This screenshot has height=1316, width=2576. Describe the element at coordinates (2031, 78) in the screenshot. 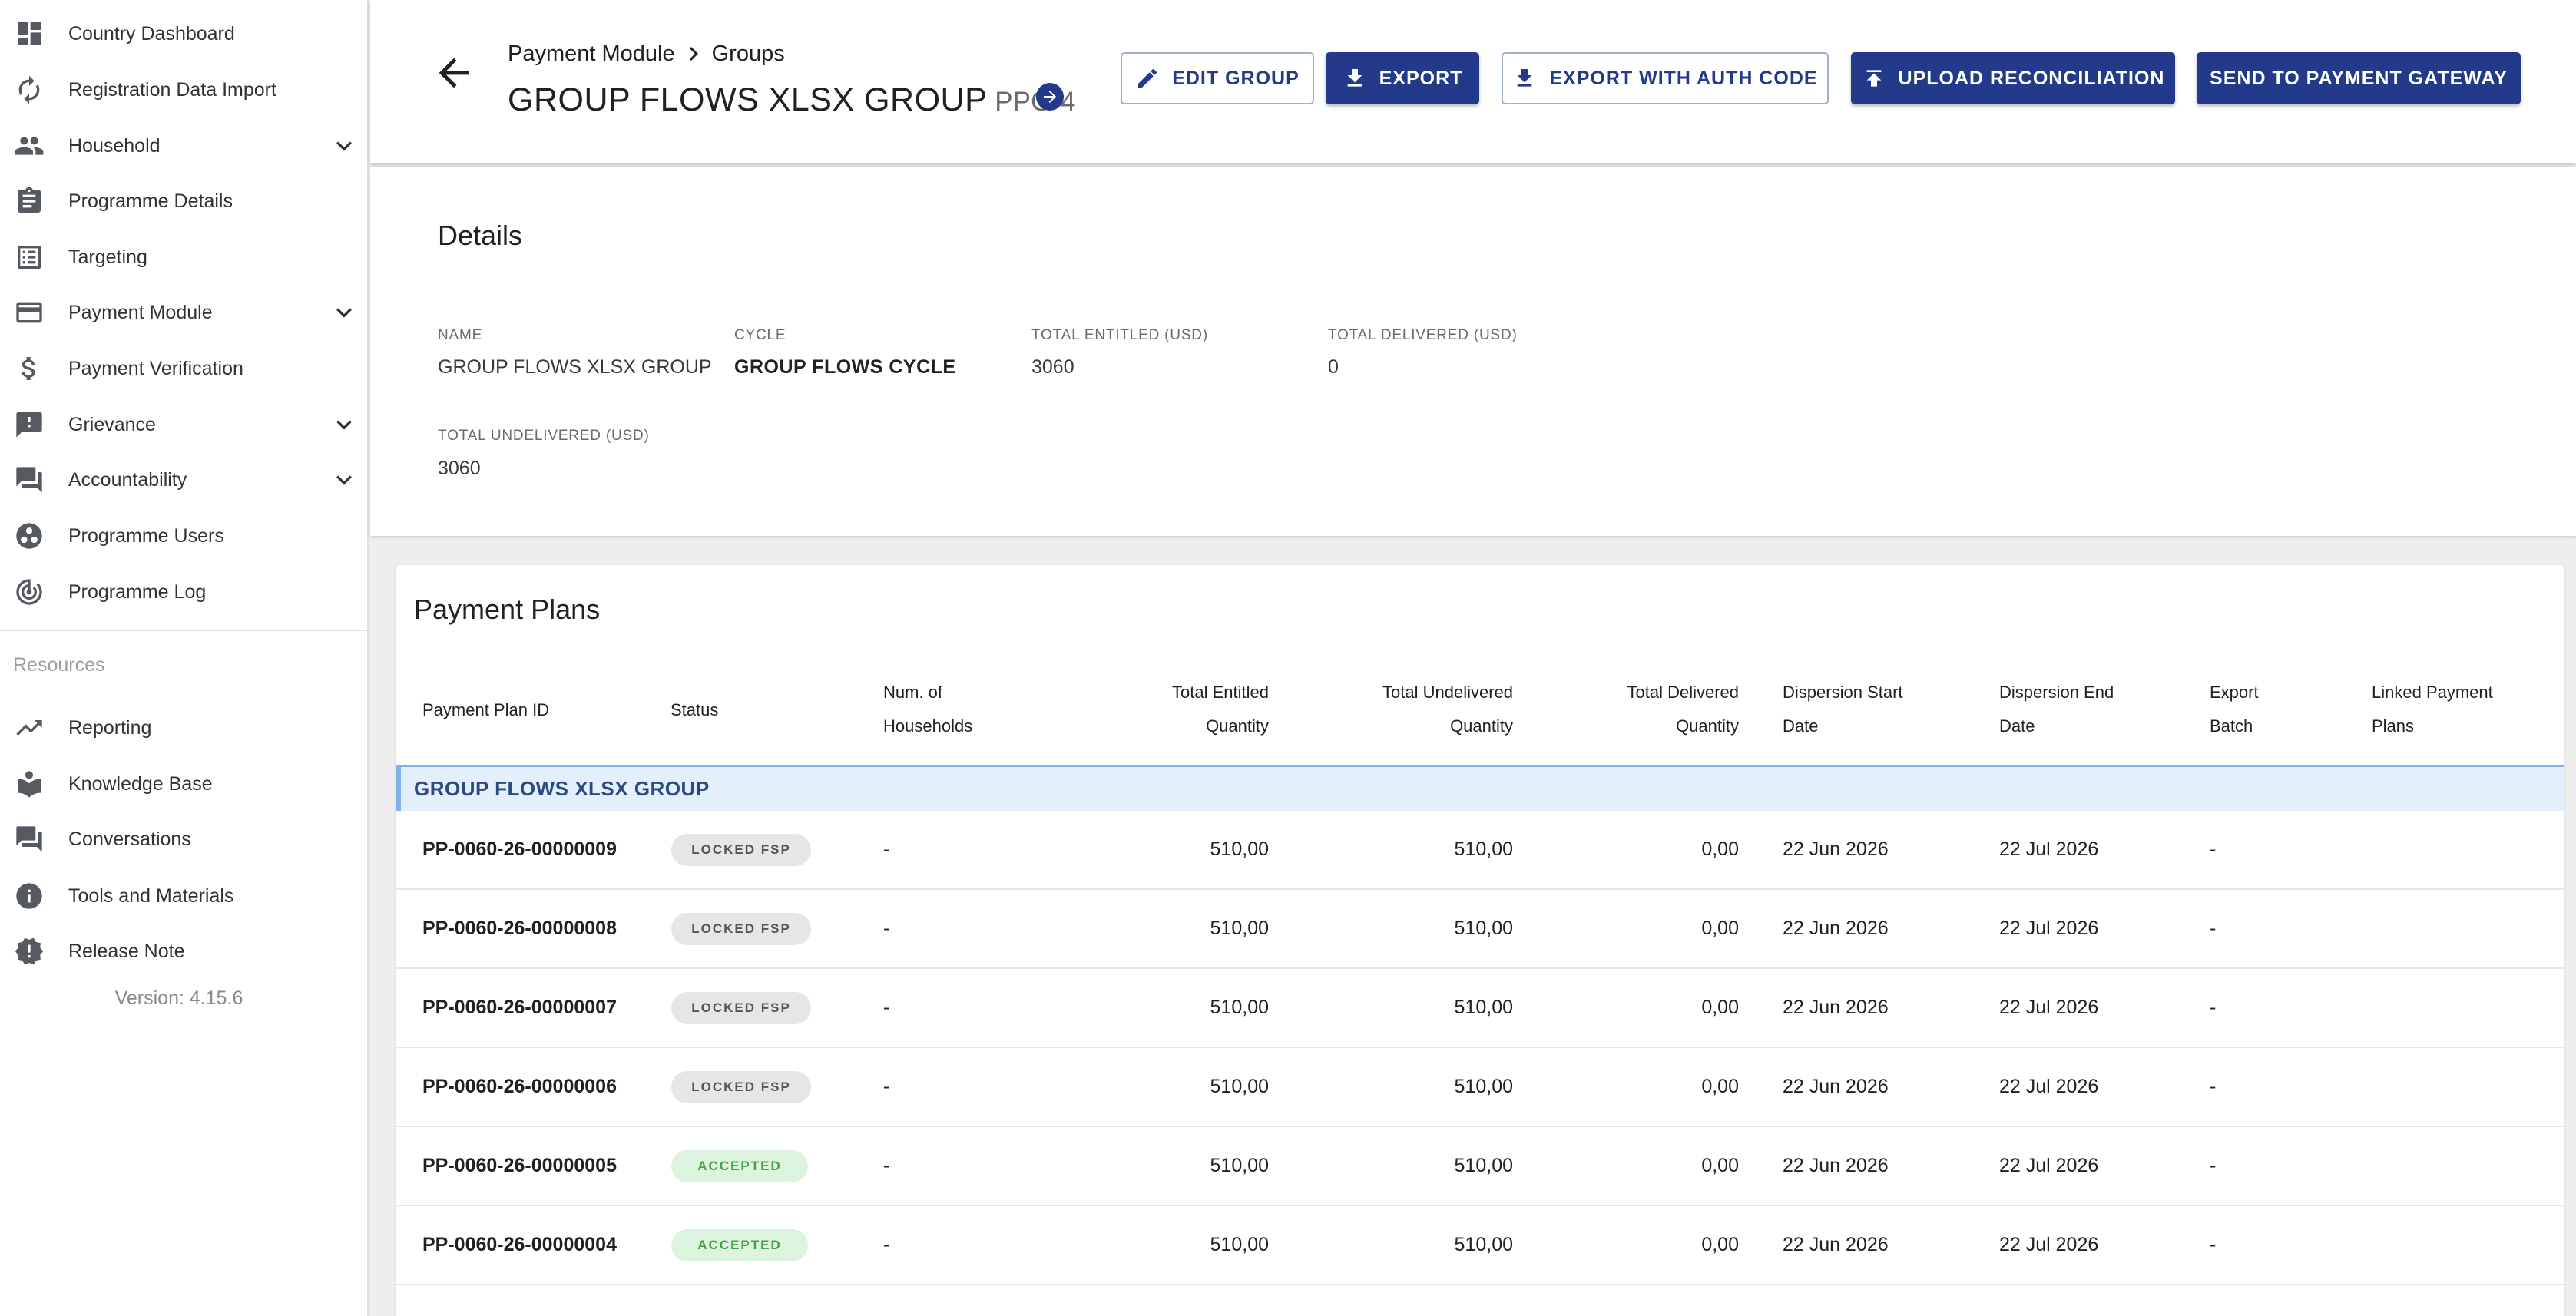

I see `upload-reconciliation-label: UPLOAD RECONCILIATION` at that location.